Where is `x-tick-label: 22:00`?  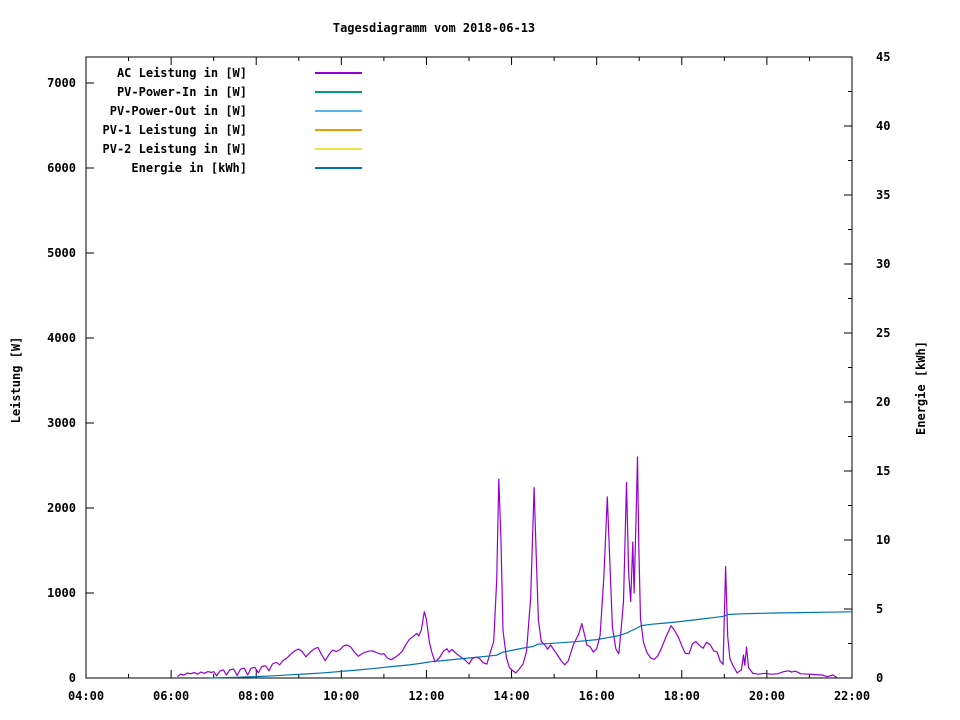
x-tick-label: 22:00 is located at coordinates (852, 696).